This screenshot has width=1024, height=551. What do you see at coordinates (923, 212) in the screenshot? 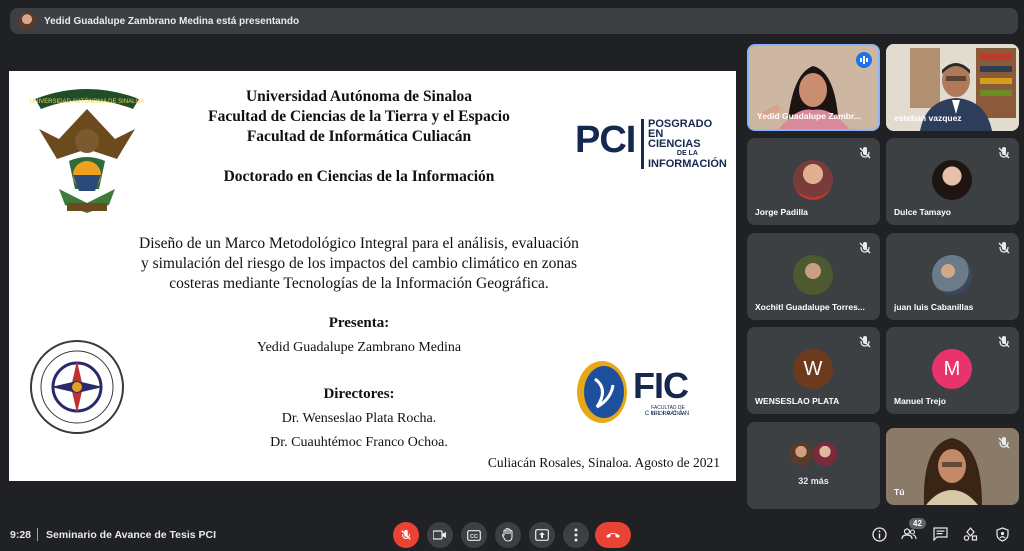
I see `participant-name: Dulce Tamayo` at bounding box center [923, 212].